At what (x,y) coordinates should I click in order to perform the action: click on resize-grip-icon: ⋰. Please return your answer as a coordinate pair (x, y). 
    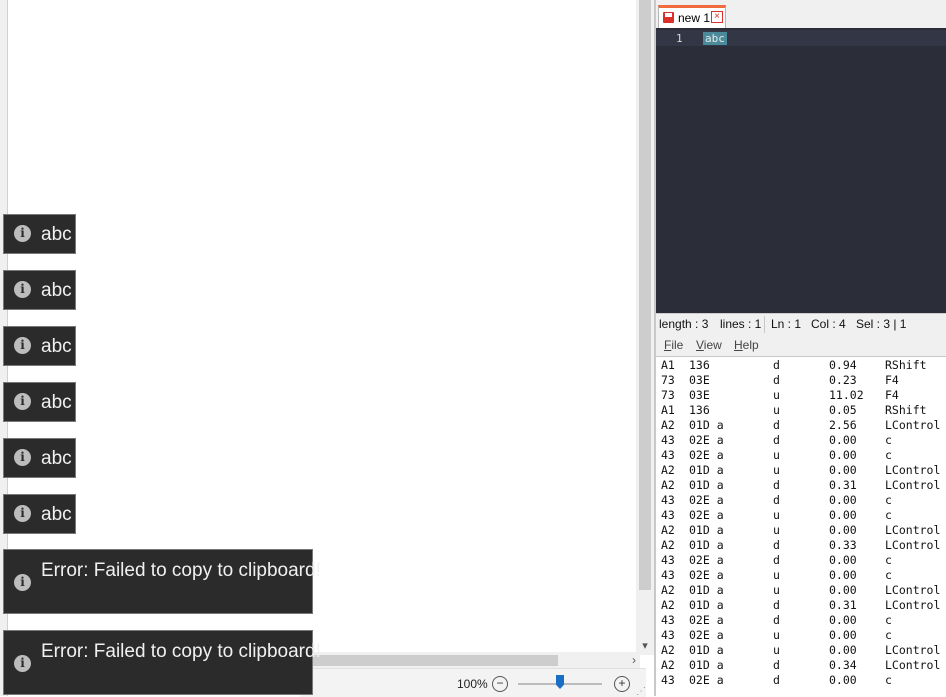
    Looking at the image, I should click on (641, 691).